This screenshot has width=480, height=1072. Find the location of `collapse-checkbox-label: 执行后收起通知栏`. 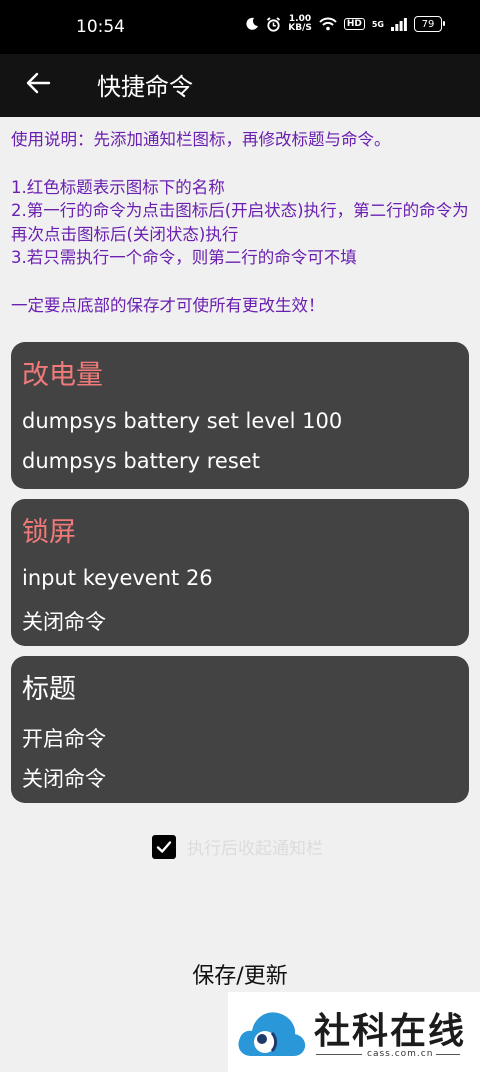

collapse-checkbox-label: 执行后收起通知栏 is located at coordinates (255, 846).